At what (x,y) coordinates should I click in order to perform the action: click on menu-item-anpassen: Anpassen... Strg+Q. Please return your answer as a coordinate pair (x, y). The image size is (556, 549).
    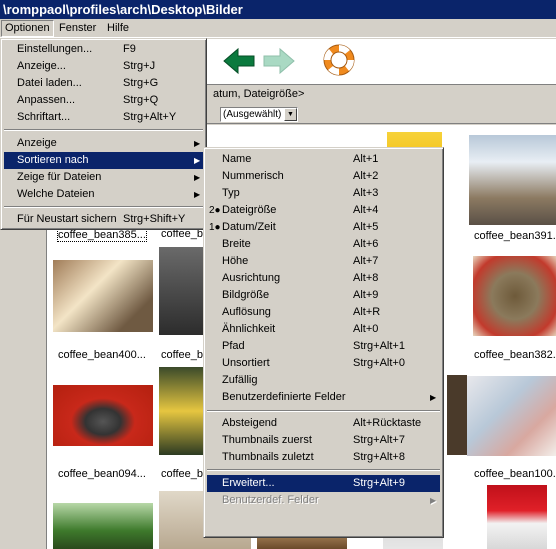
    Looking at the image, I should click on (103, 100).